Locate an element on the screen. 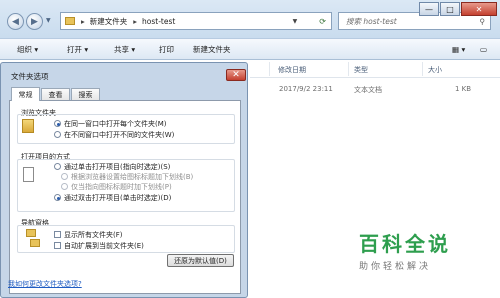  address-bar: ▸ 新建文件夹 ▸ host-test ▼ ⟳ is located at coordinates (196, 21).